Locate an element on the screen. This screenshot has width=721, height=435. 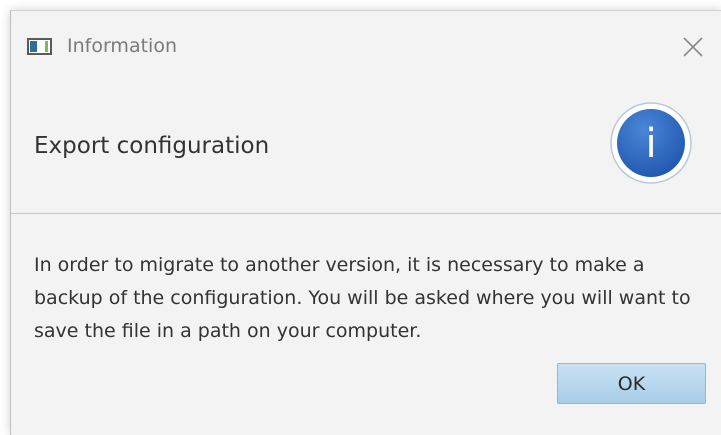
close-button is located at coordinates (693, 47).